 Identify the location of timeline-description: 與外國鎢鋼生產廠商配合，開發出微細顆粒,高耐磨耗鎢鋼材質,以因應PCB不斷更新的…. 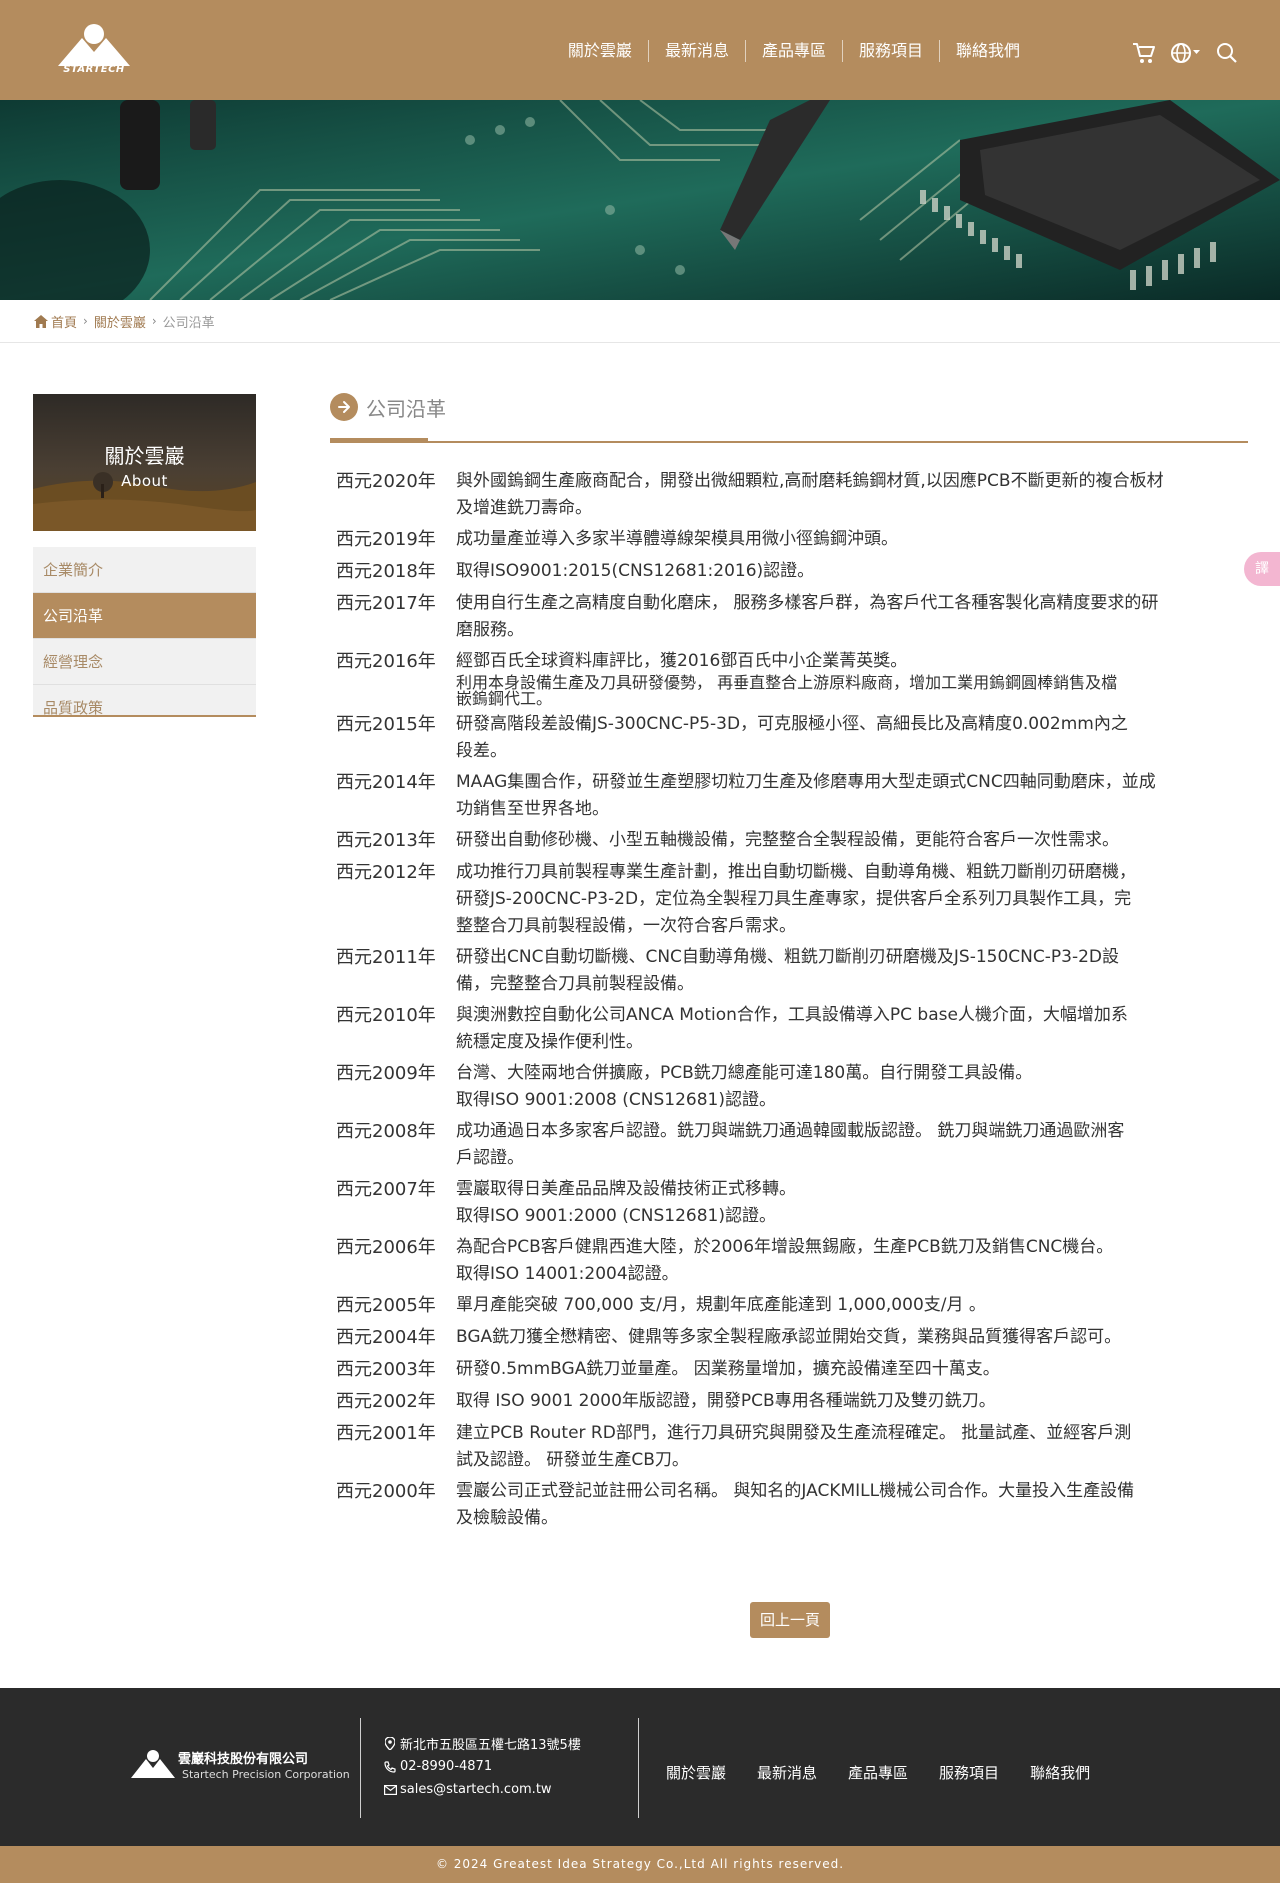
(852, 495).